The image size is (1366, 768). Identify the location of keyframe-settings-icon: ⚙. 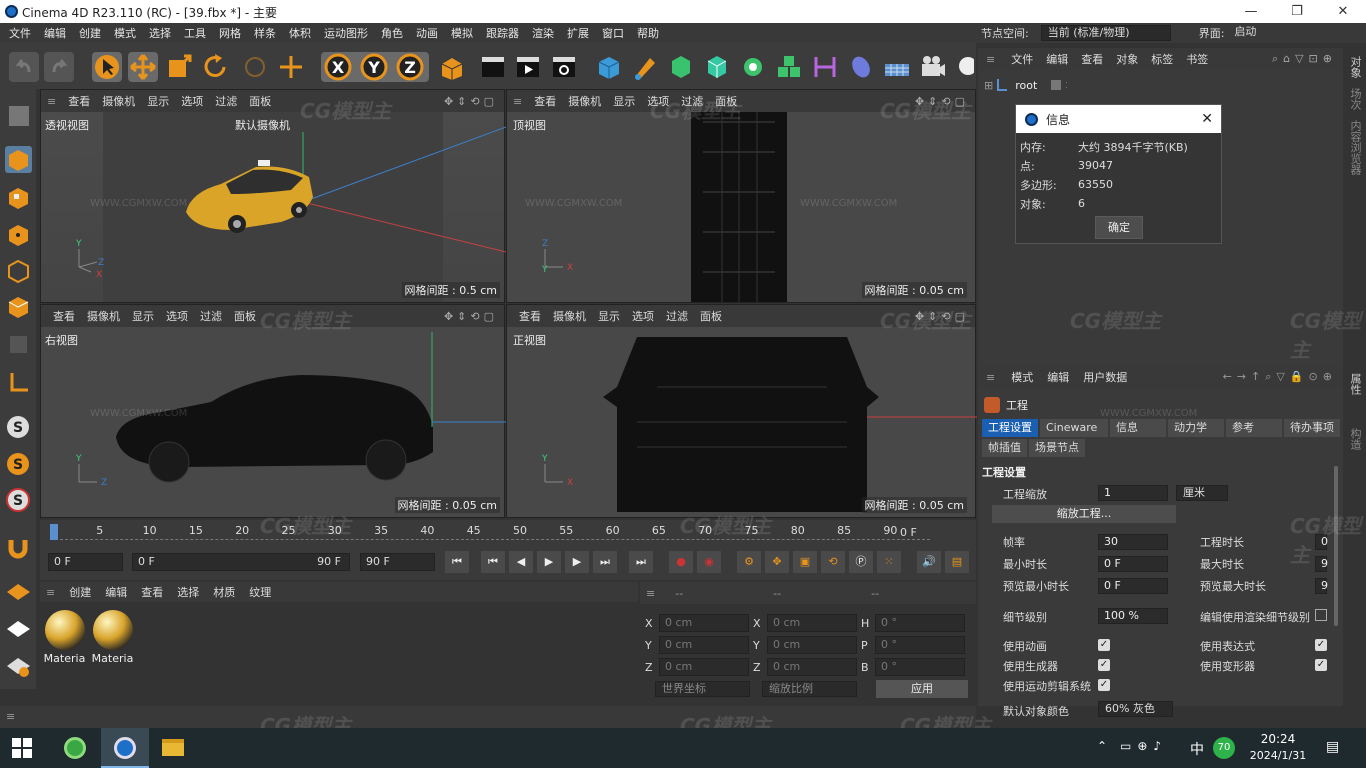
(749, 562).